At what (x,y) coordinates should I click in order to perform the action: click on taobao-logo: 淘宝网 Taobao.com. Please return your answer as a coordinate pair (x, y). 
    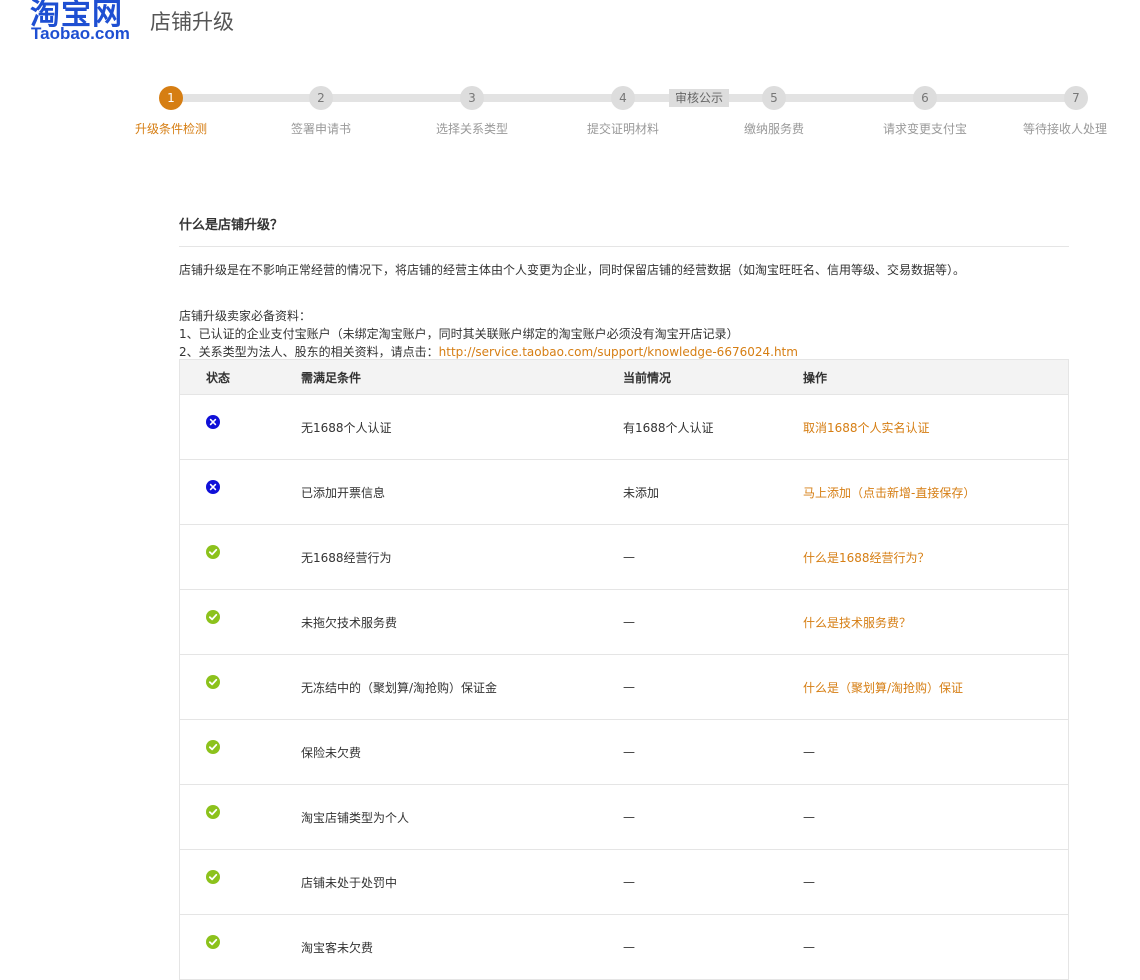
    Looking at the image, I should click on (84, 22).